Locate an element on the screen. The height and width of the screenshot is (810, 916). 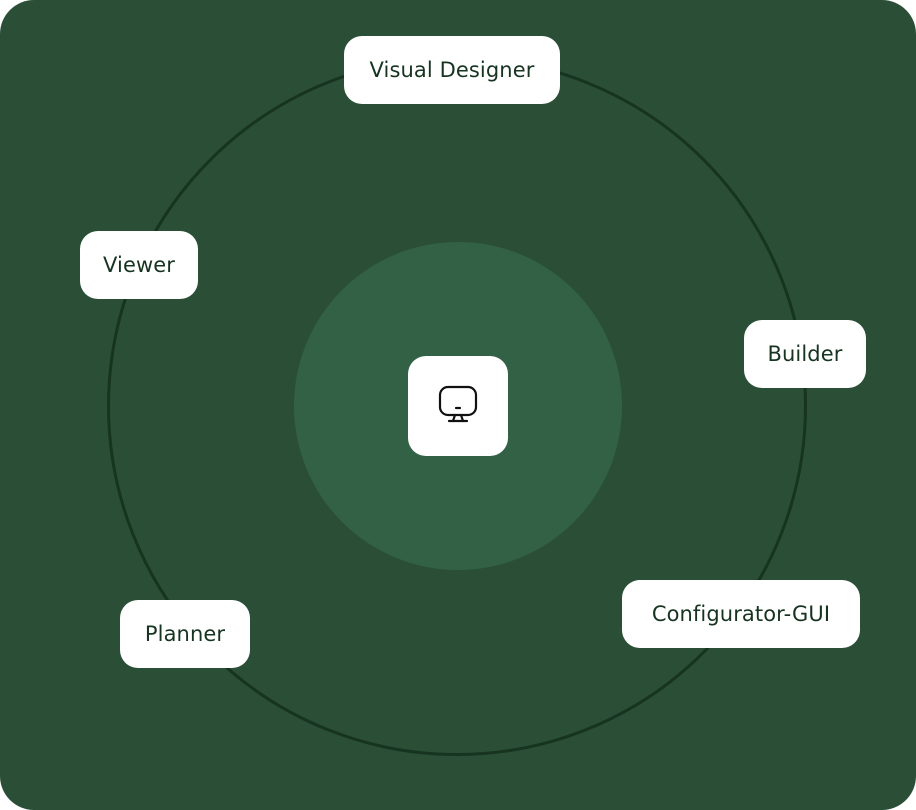
desktop-monitor-icon is located at coordinates (458, 406).